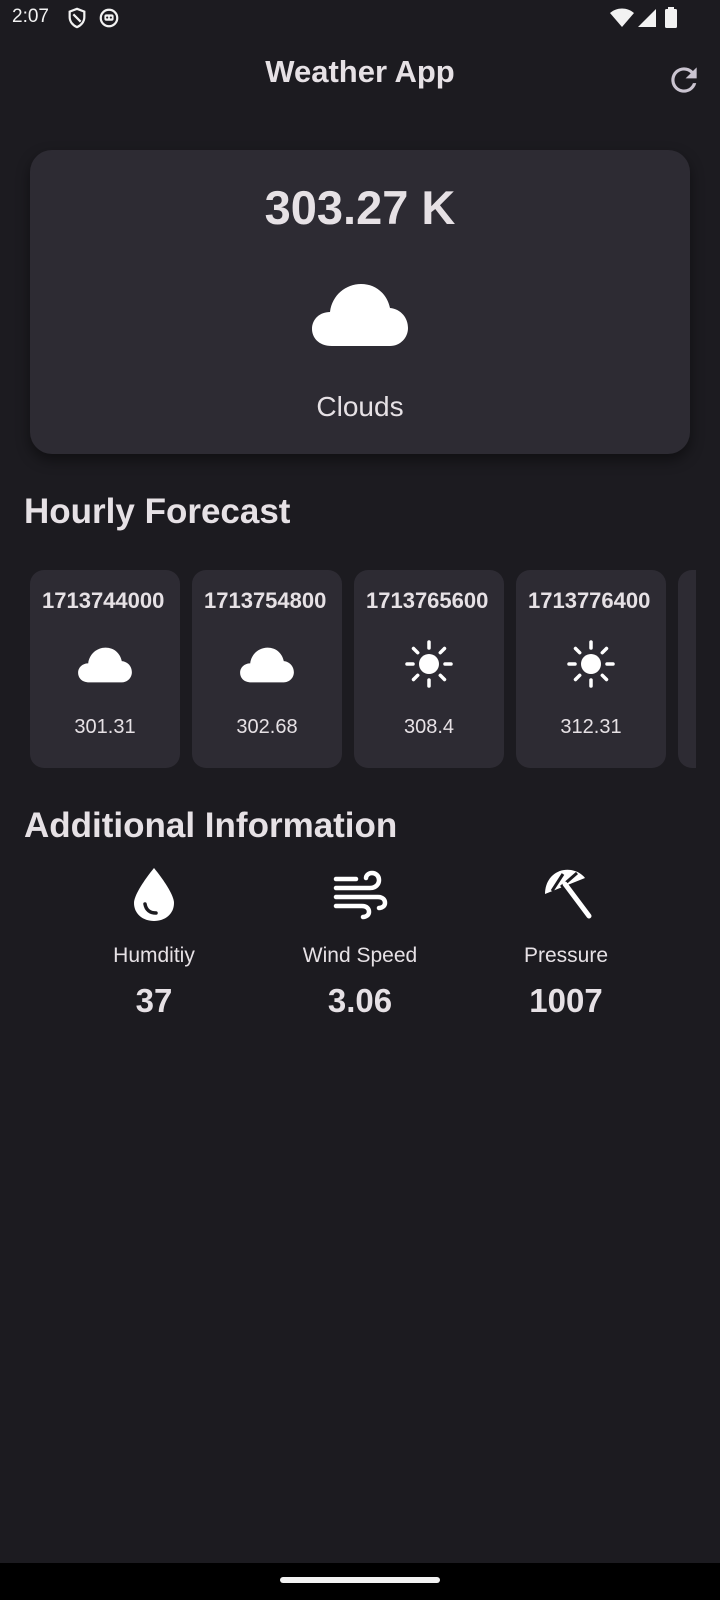  What do you see at coordinates (566, 1000) in the screenshot?
I see `info-value: 1007` at bounding box center [566, 1000].